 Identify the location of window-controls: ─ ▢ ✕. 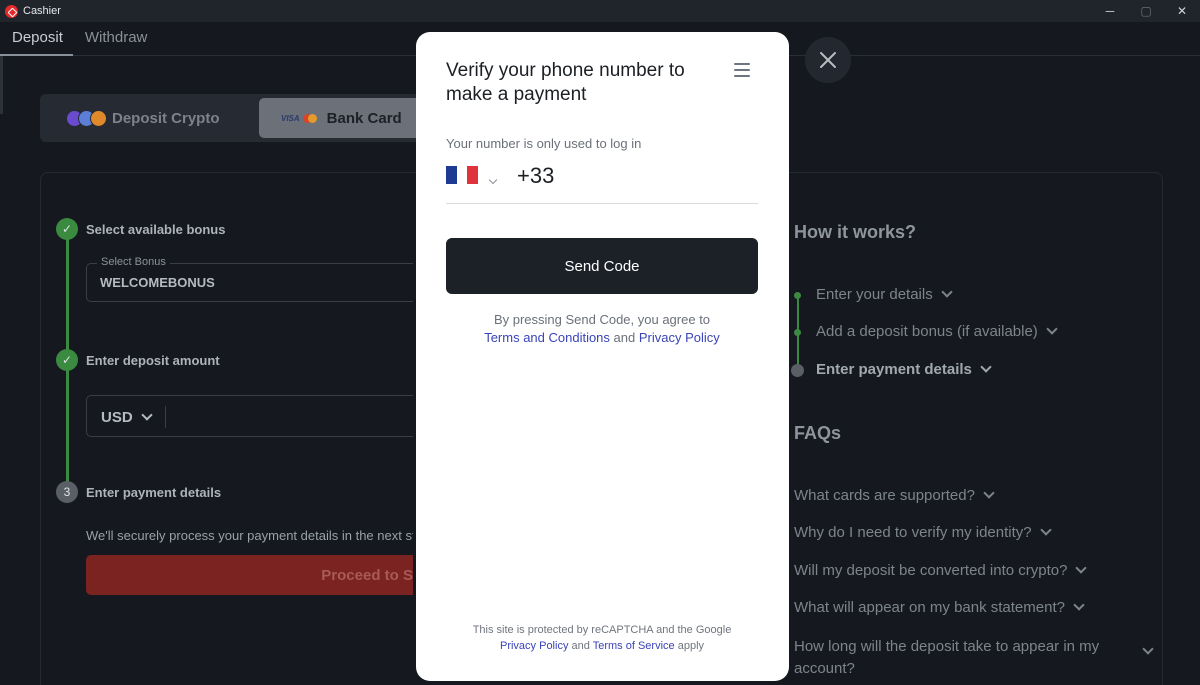
(1146, 11).